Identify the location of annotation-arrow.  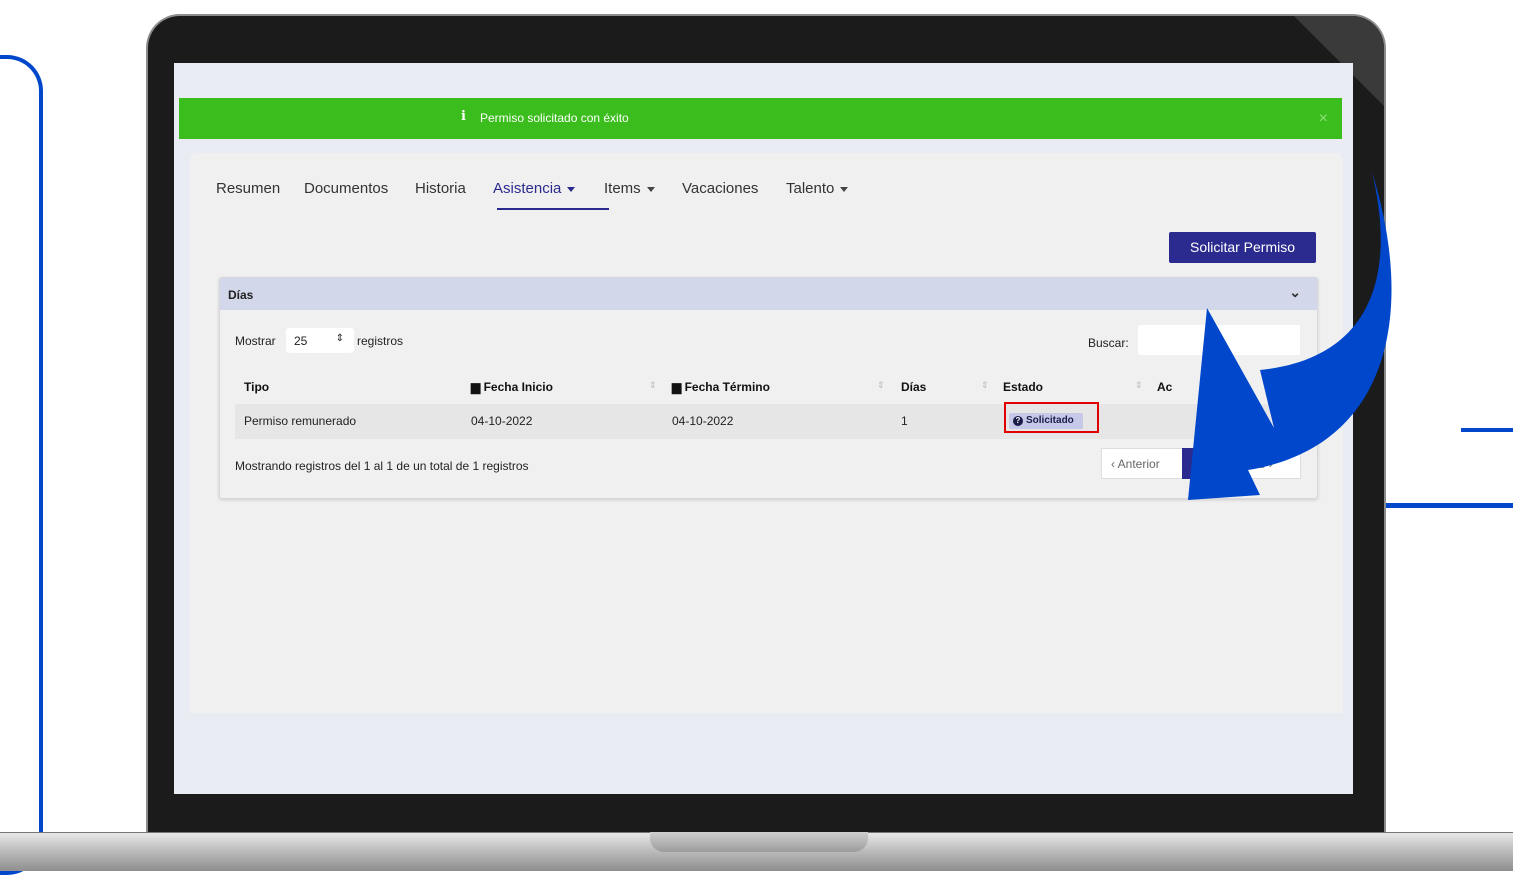
(1290, 336).